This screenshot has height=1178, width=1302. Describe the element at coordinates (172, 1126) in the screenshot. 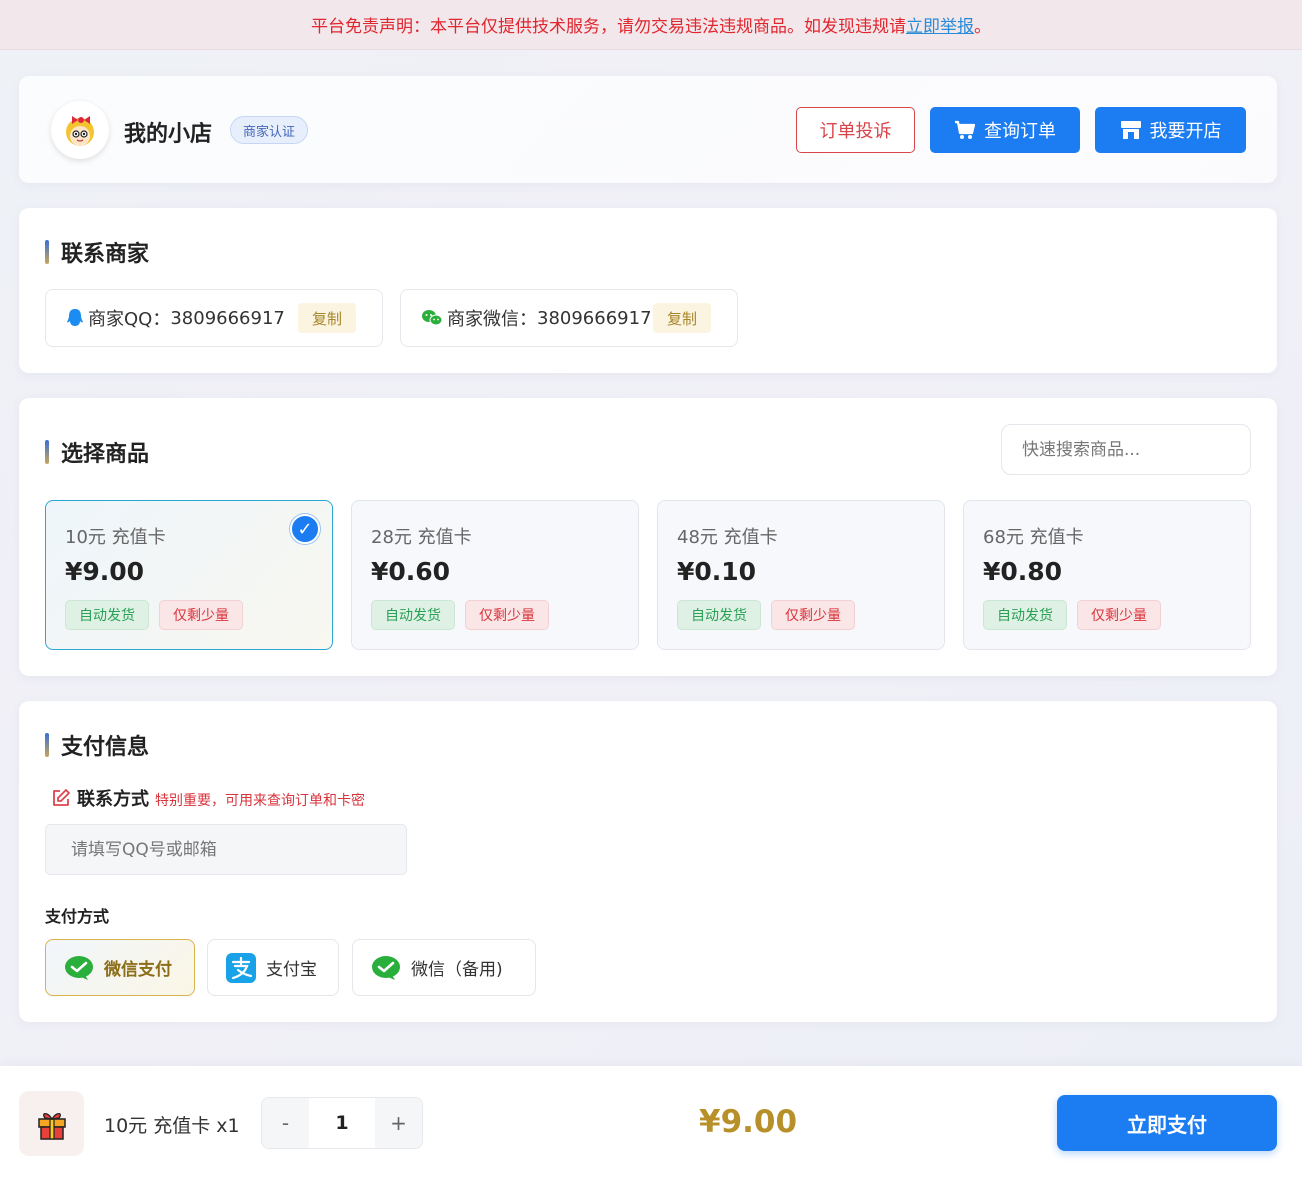

I see `order-summary: 10元 充值卡 x1` at that location.